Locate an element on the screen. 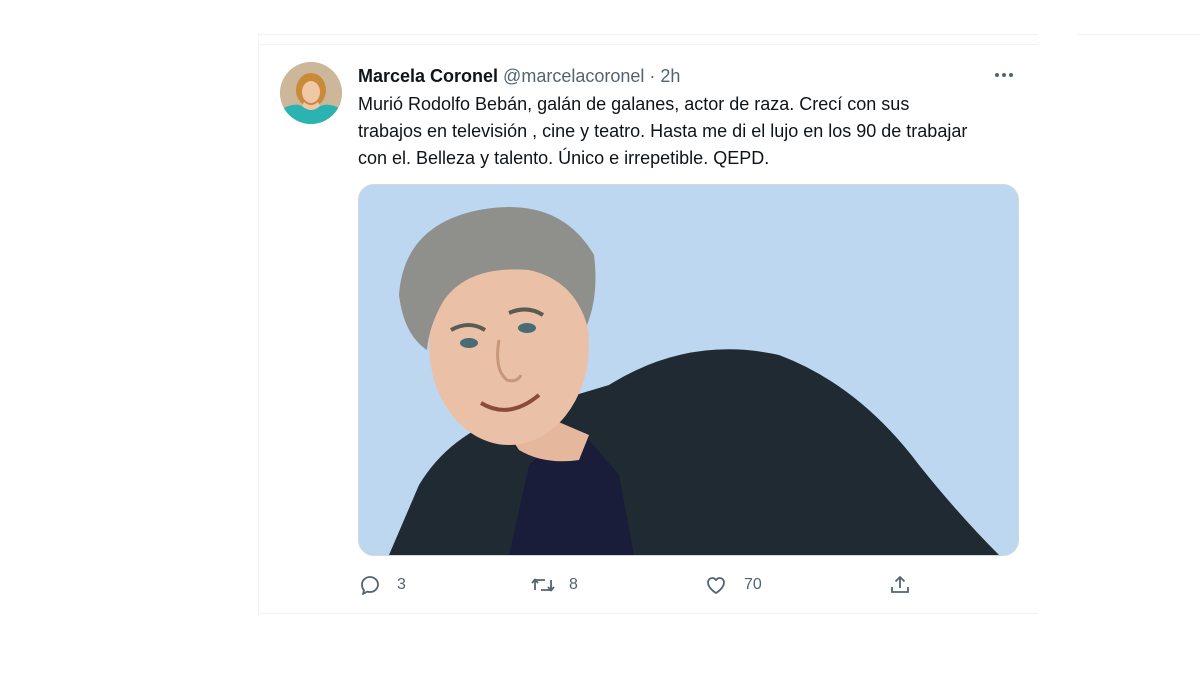  like-button: 70 is located at coordinates (733, 585).